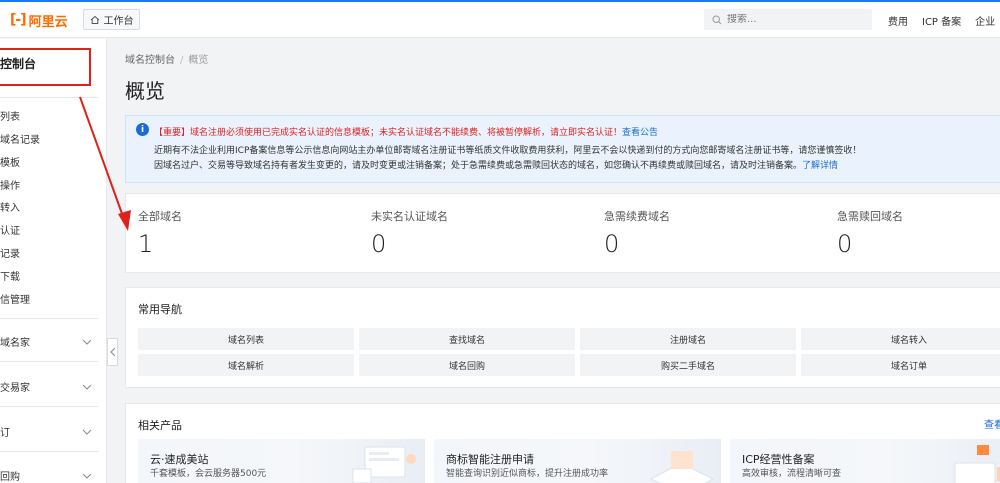  What do you see at coordinates (246, 339) in the screenshot?
I see `nav-domain-list-button: 域名列表` at bounding box center [246, 339].